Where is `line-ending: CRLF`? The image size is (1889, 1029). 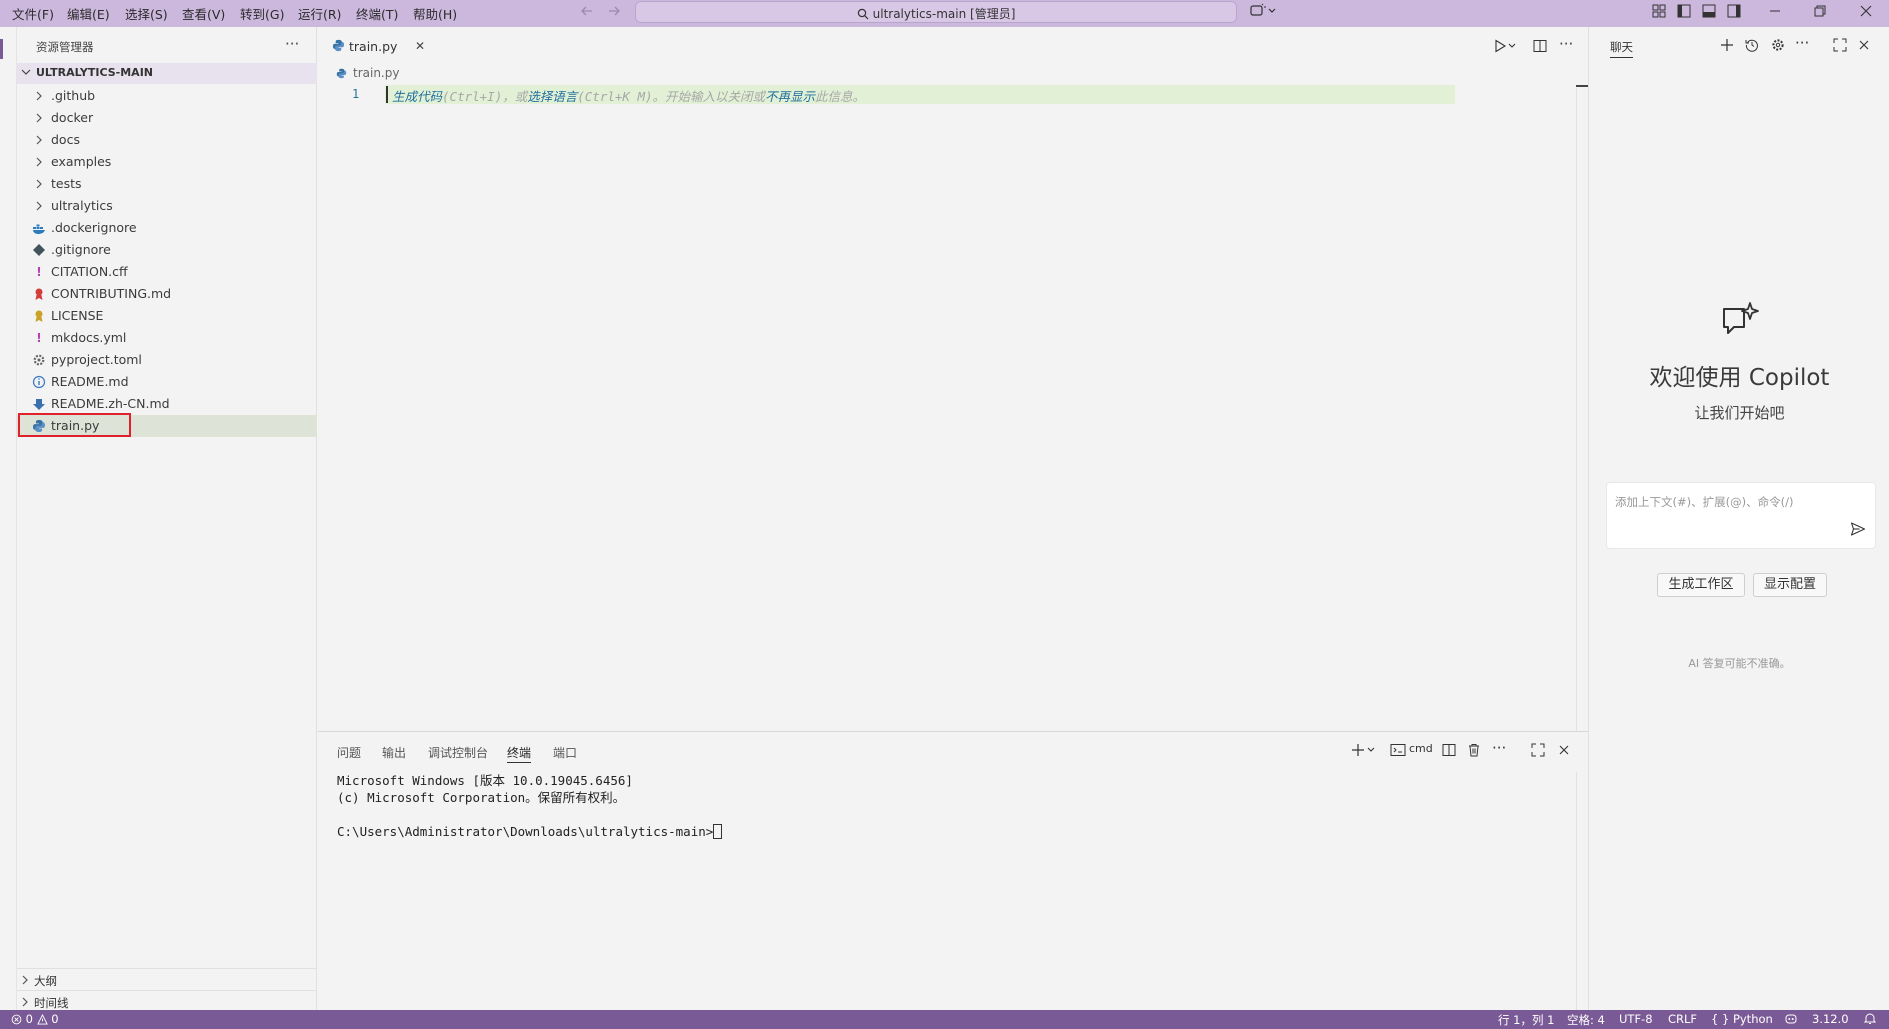
line-ending: CRLF is located at coordinates (1682, 1019).